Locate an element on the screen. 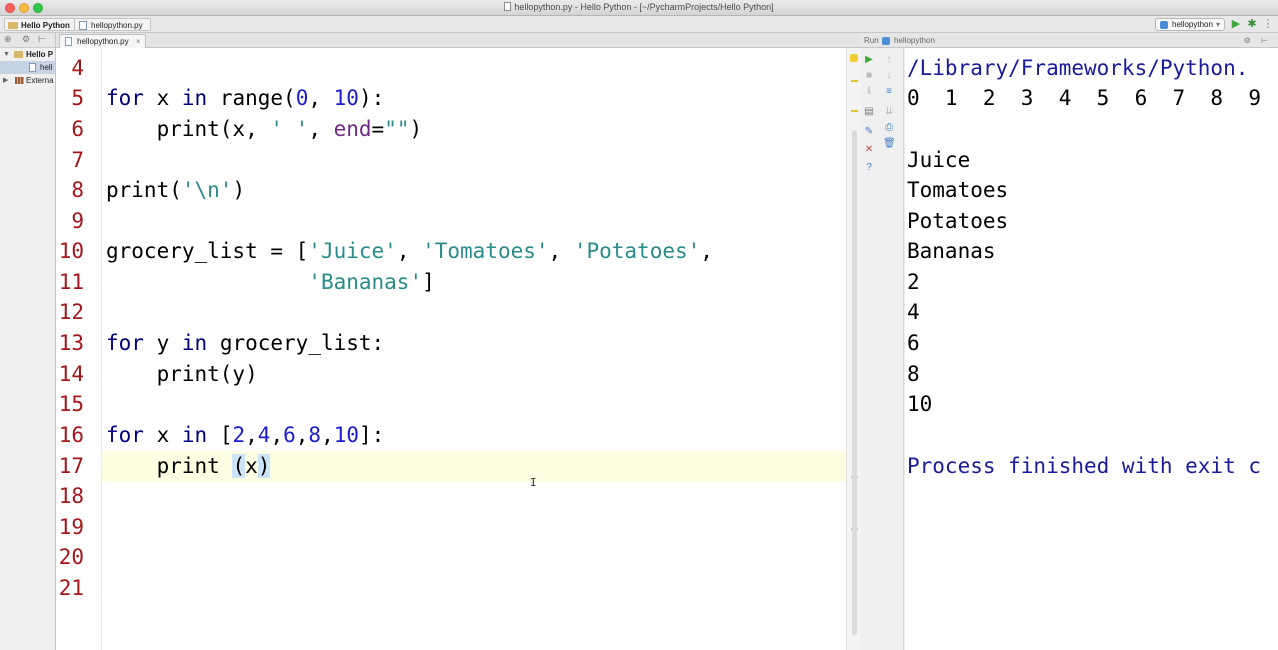 Image resolution: width=1278 pixels, height=650 pixels. scroll-up-icon: ↑ is located at coordinates (889, 60).